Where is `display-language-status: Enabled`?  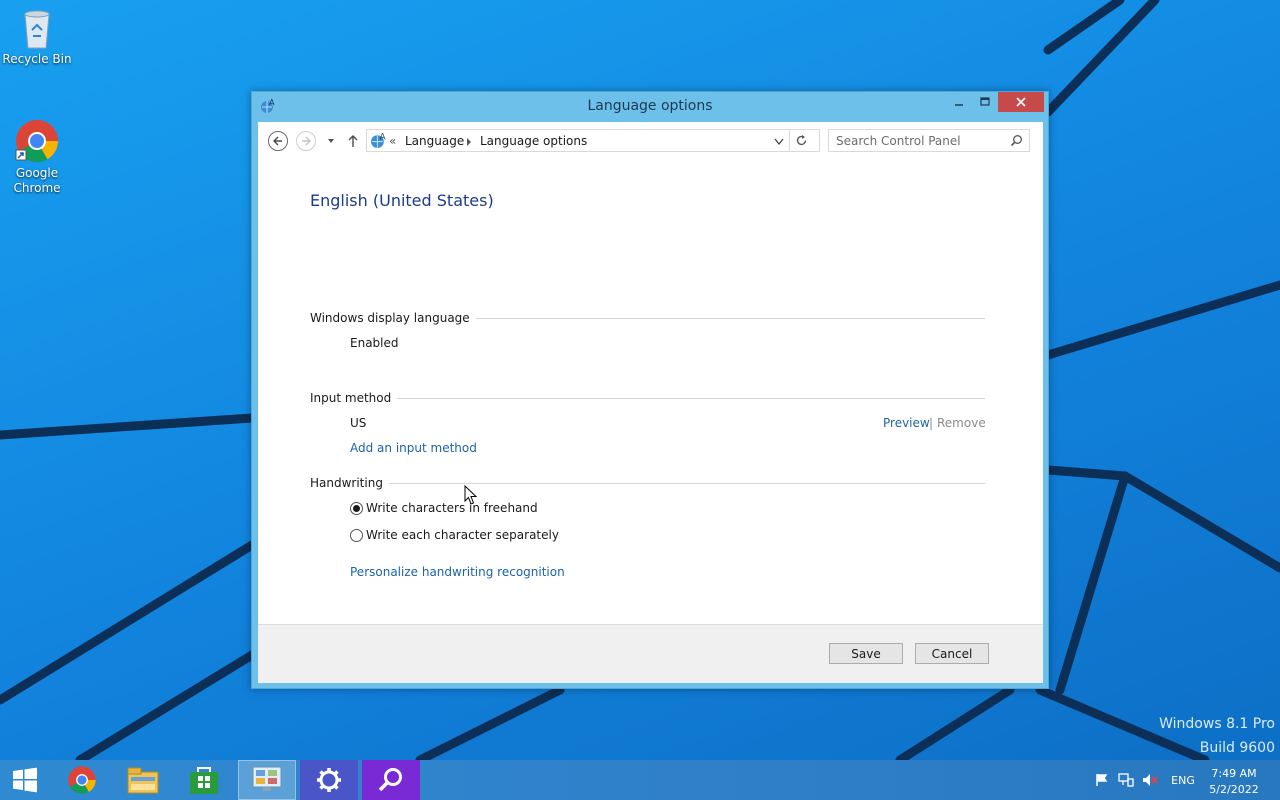
display-language-status: Enabled is located at coordinates (374, 343).